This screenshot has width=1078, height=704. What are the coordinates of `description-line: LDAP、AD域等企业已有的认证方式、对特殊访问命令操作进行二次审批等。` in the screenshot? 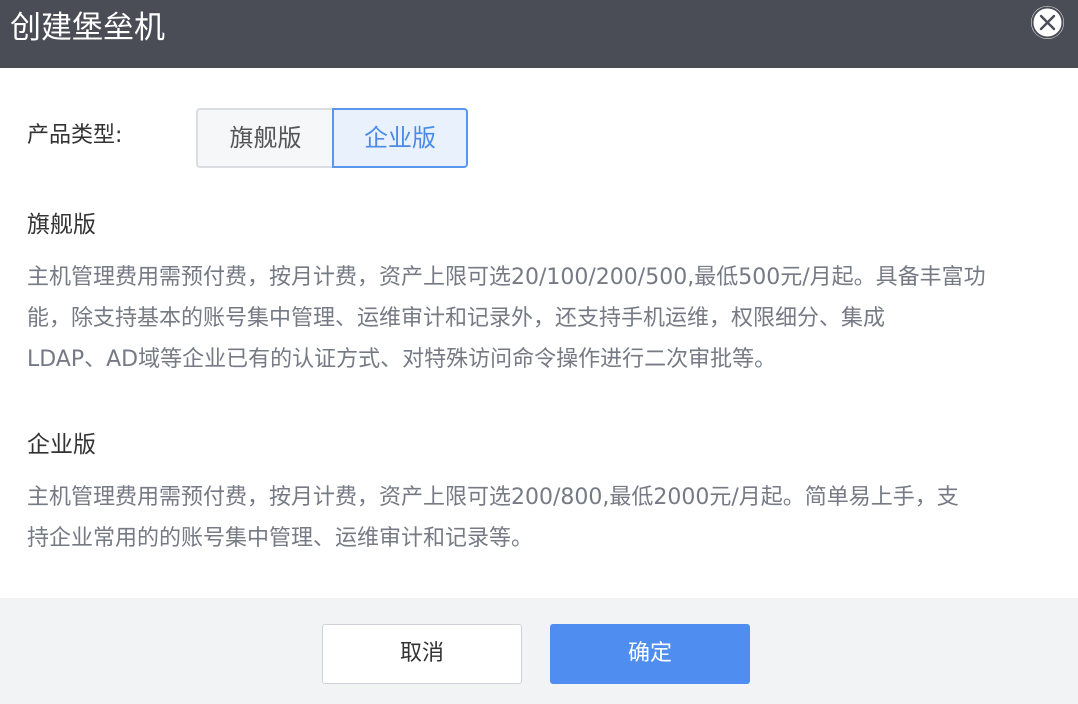 It's located at (402, 359).